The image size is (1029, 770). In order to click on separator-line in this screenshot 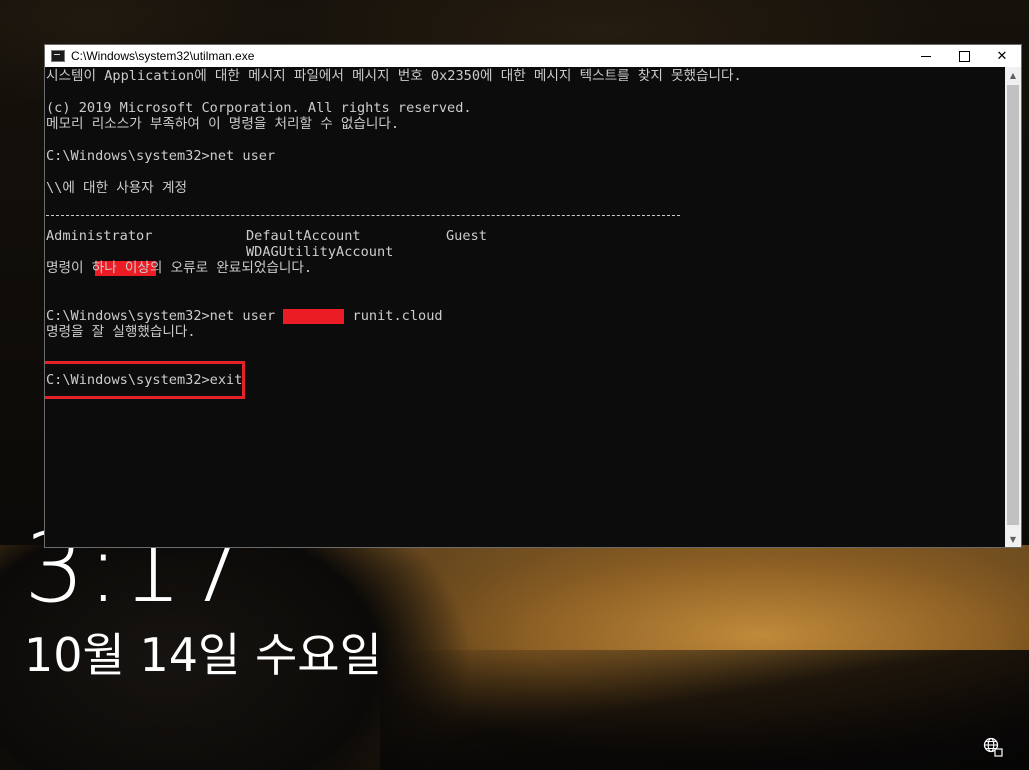, I will do `click(363, 215)`.